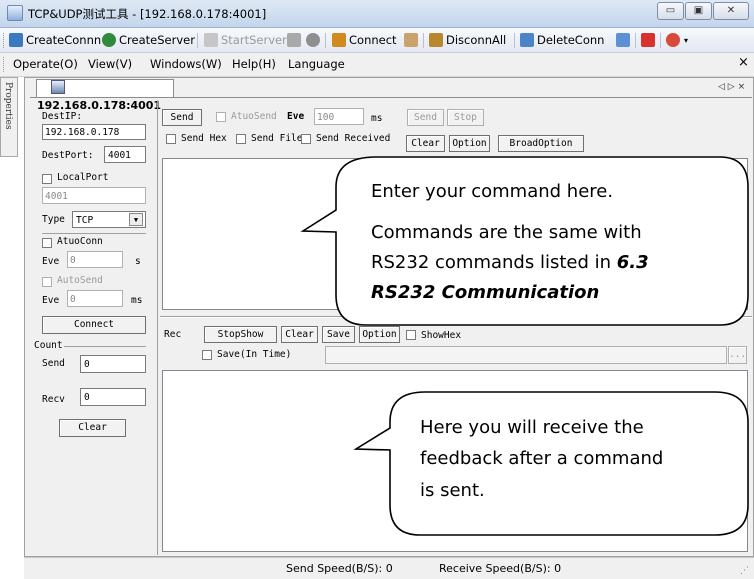 This screenshot has width=754, height=579. I want to click on send-callout-line3: RS232 commands listed in 6.3, so click(510, 262).